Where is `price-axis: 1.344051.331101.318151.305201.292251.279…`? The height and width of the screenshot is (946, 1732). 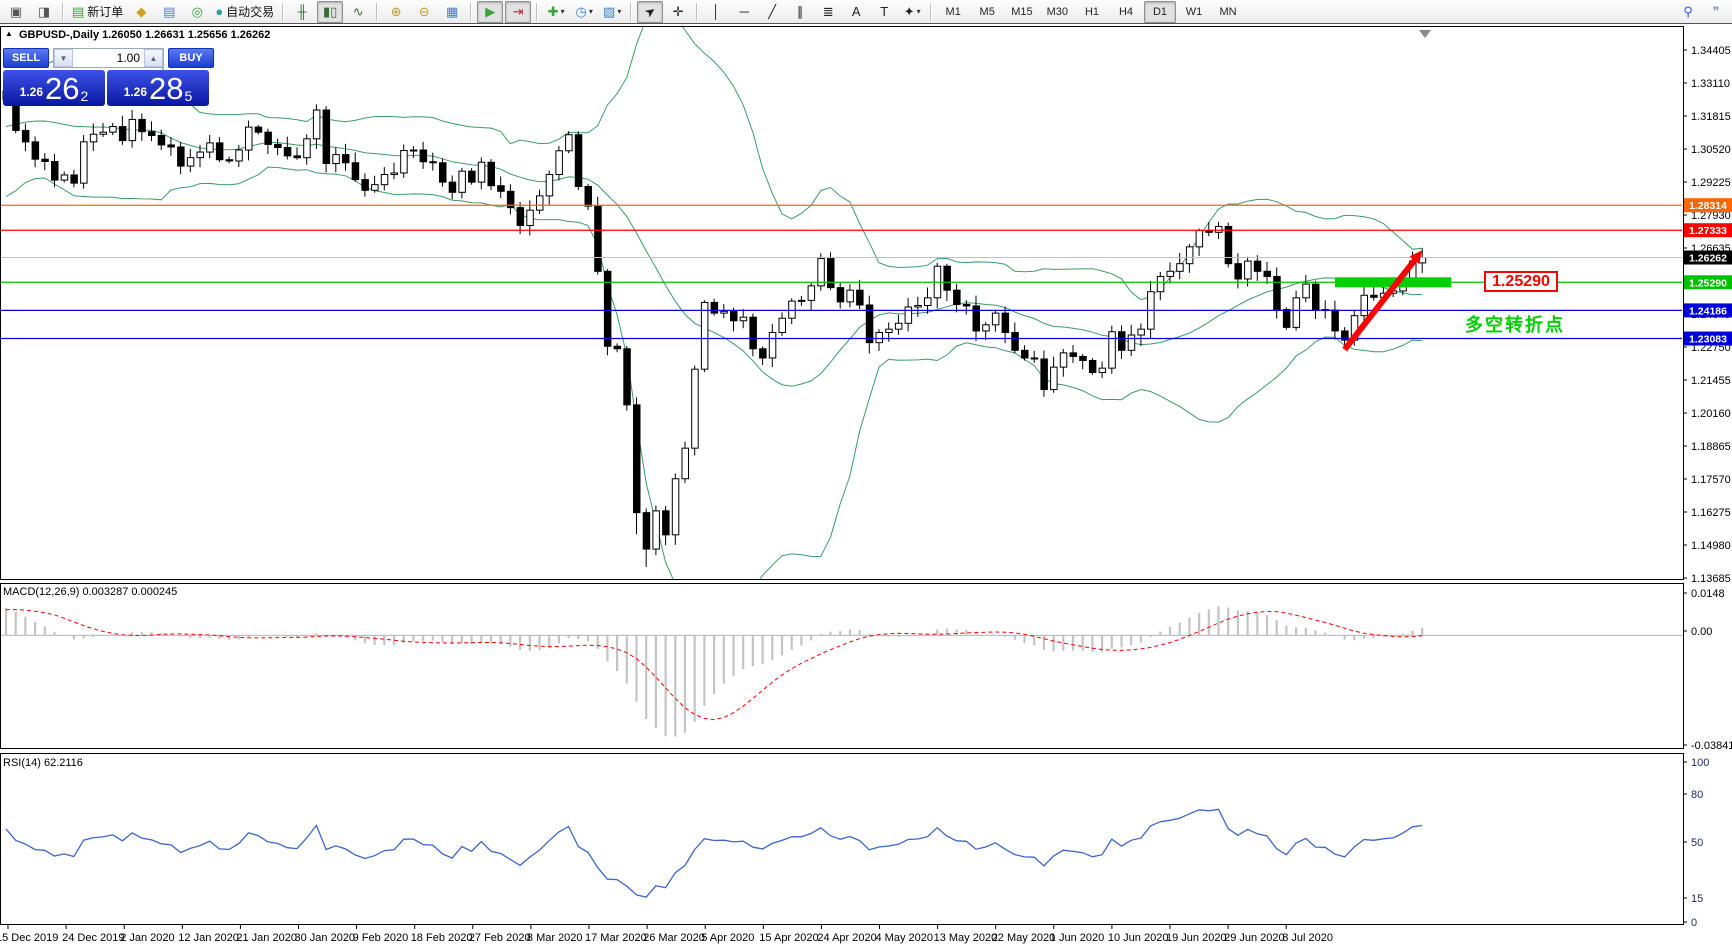 price-axis: 1.344051.331101.318151.305201.292251.279… is located at coordinates (1707, 315).